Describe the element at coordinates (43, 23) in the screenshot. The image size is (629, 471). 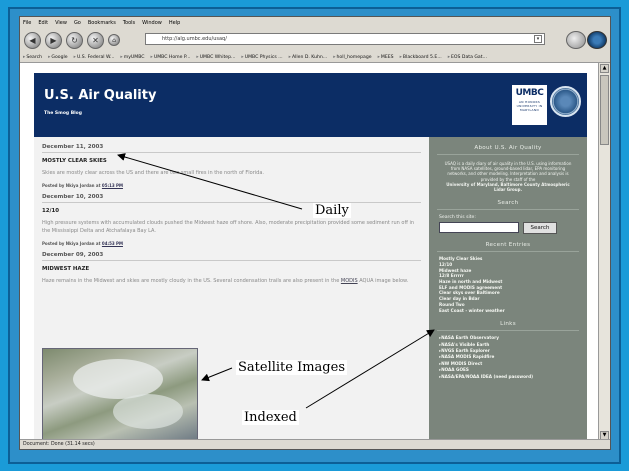
I see `menu-edit: Edit` at that location.